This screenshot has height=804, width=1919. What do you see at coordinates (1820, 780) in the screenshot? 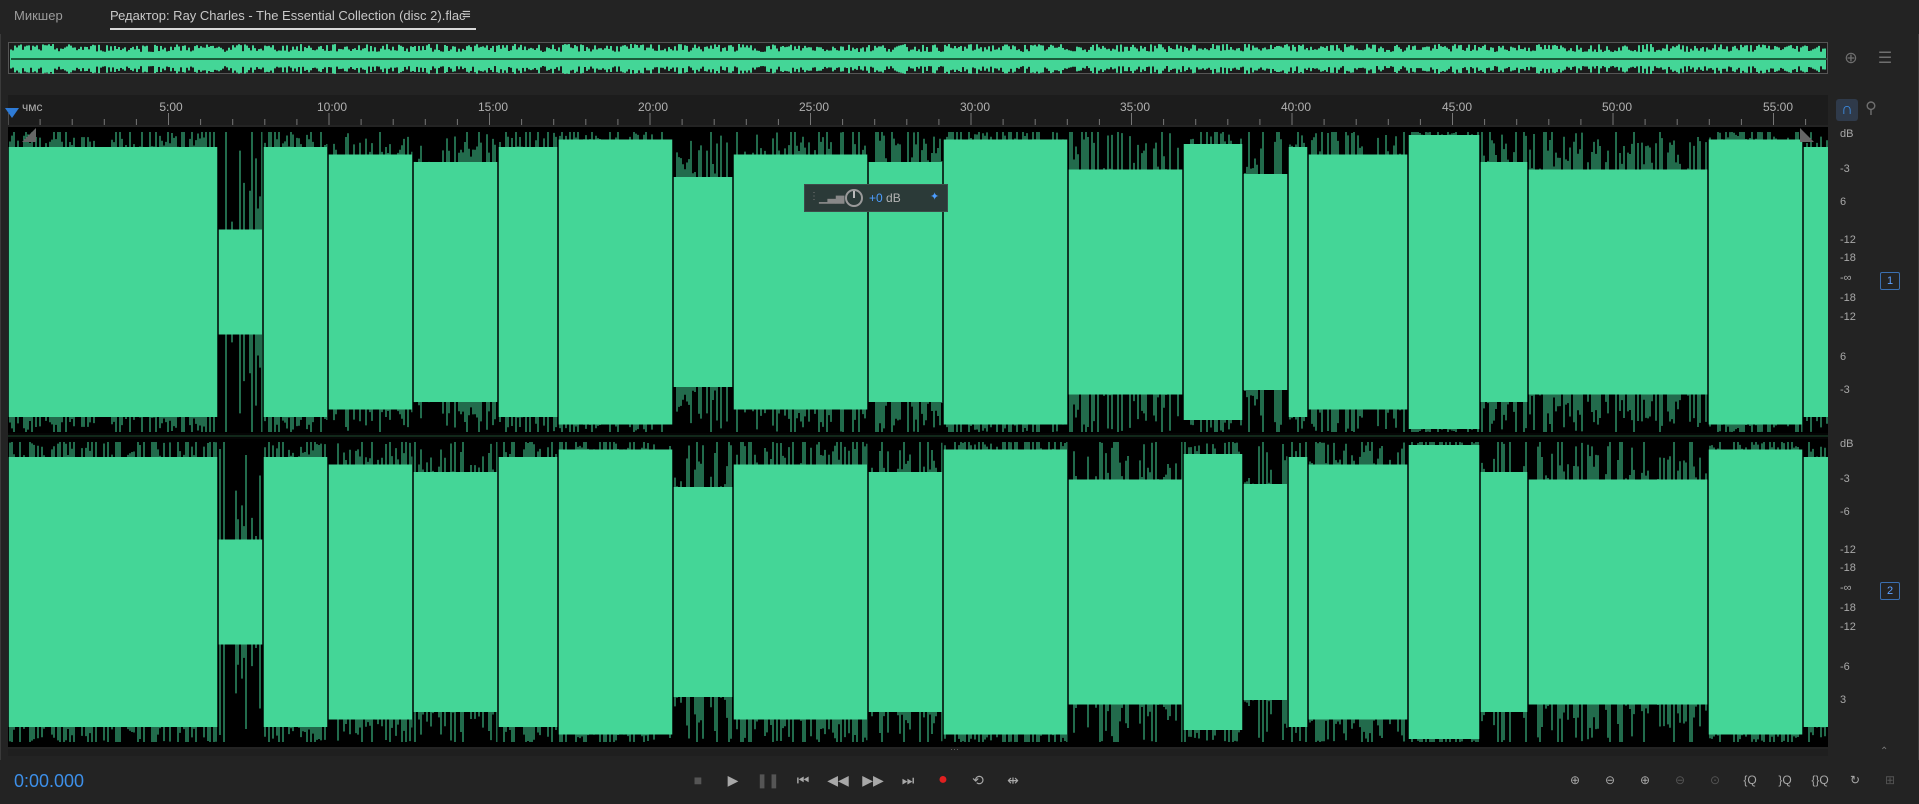
I see `zoom-out-both-icon: {}Q` at bounding box center [1820, 780].